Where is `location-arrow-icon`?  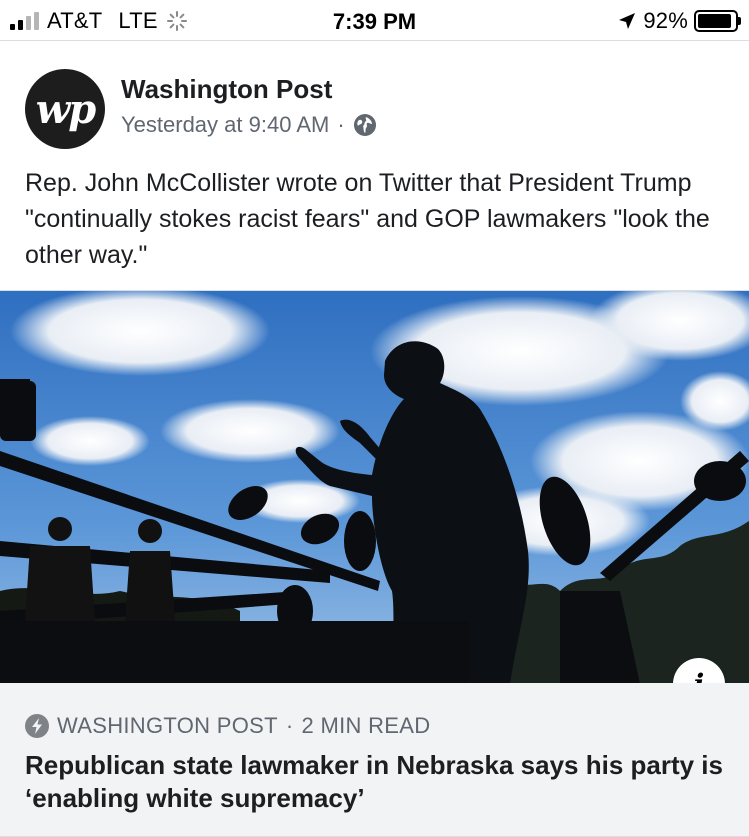
location-arrow-icon is located at coordinates (627, 21).